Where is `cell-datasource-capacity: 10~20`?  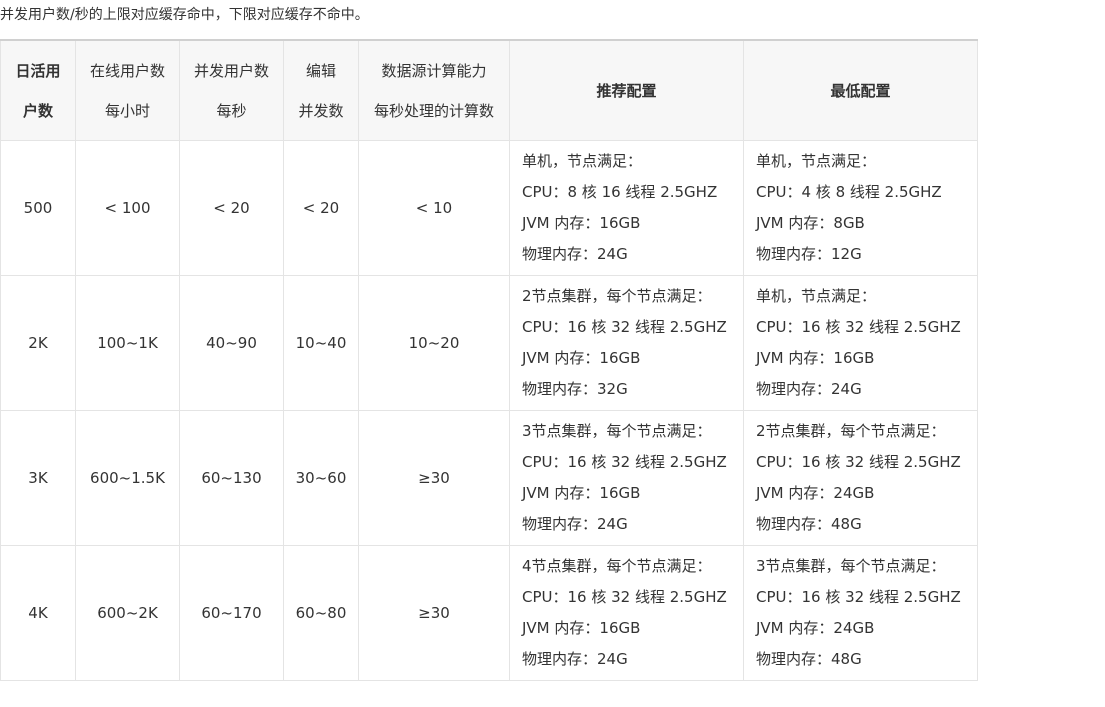 cell-datasource-capacity: 10~20 is located at coordinates (434, 343).